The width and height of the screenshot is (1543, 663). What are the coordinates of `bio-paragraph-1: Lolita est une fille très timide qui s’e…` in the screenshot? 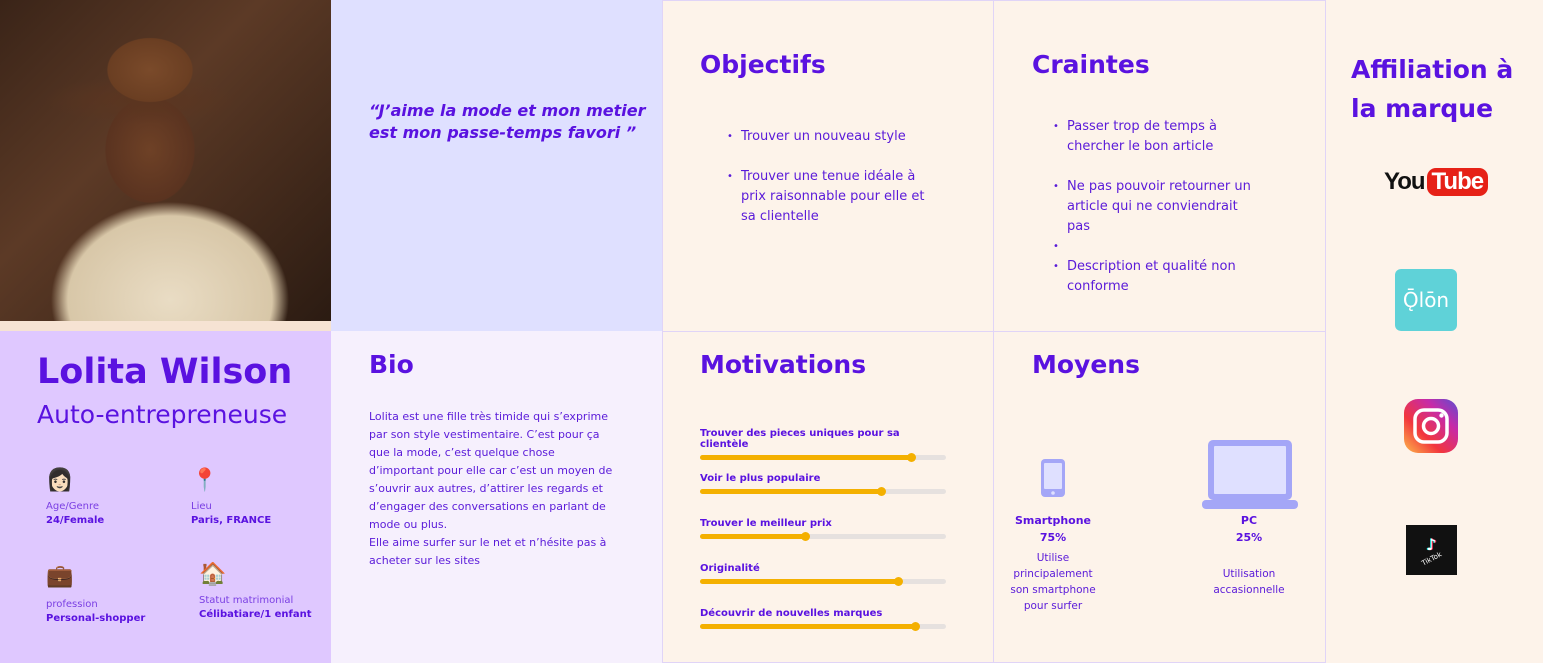 It's located at (491, 470).